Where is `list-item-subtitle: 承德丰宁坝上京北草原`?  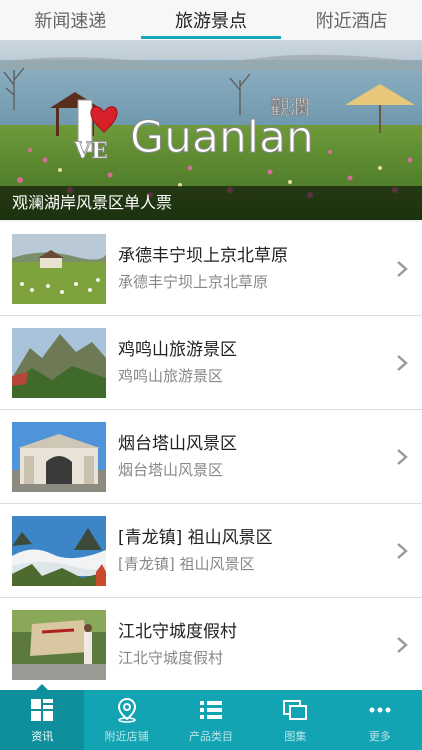 list-item-subtitle: 承德丰宁坝上京北草原 is located at coordinates (193, 281).